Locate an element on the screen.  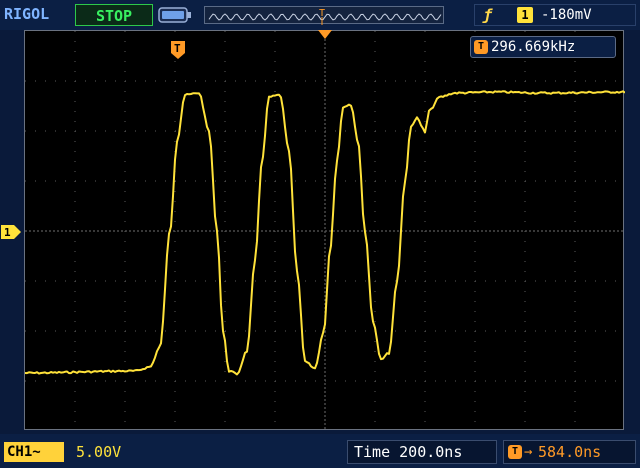
trigger-marker-label: T is located at coordinates (177, 48).